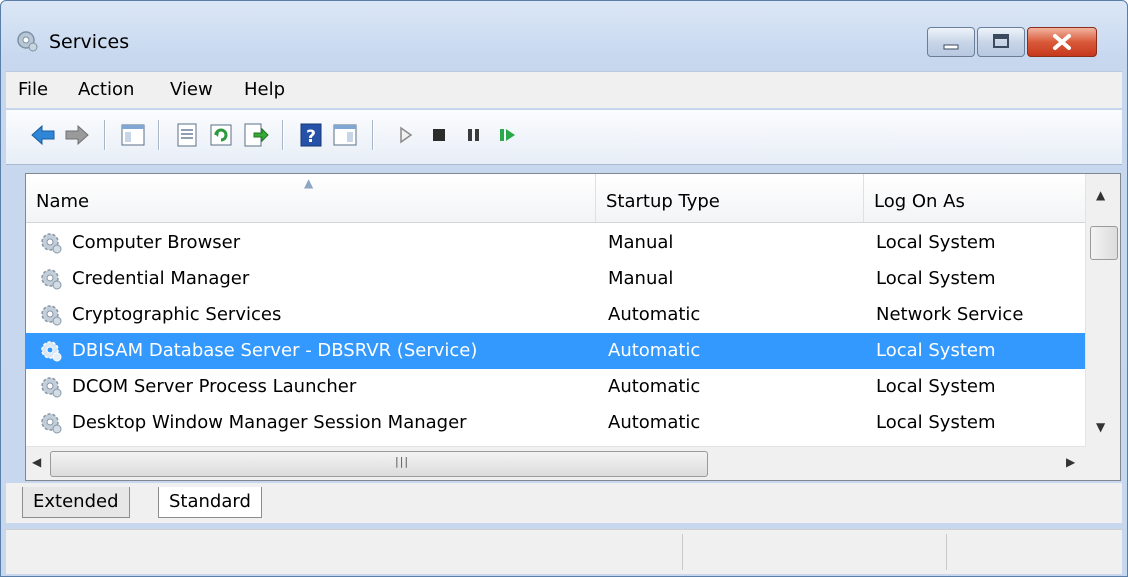 This screenshot has width=1128, height=577. Describe the element at coordinates (439, 135) in the screenshot. I see `stop-service-icon` at that location.